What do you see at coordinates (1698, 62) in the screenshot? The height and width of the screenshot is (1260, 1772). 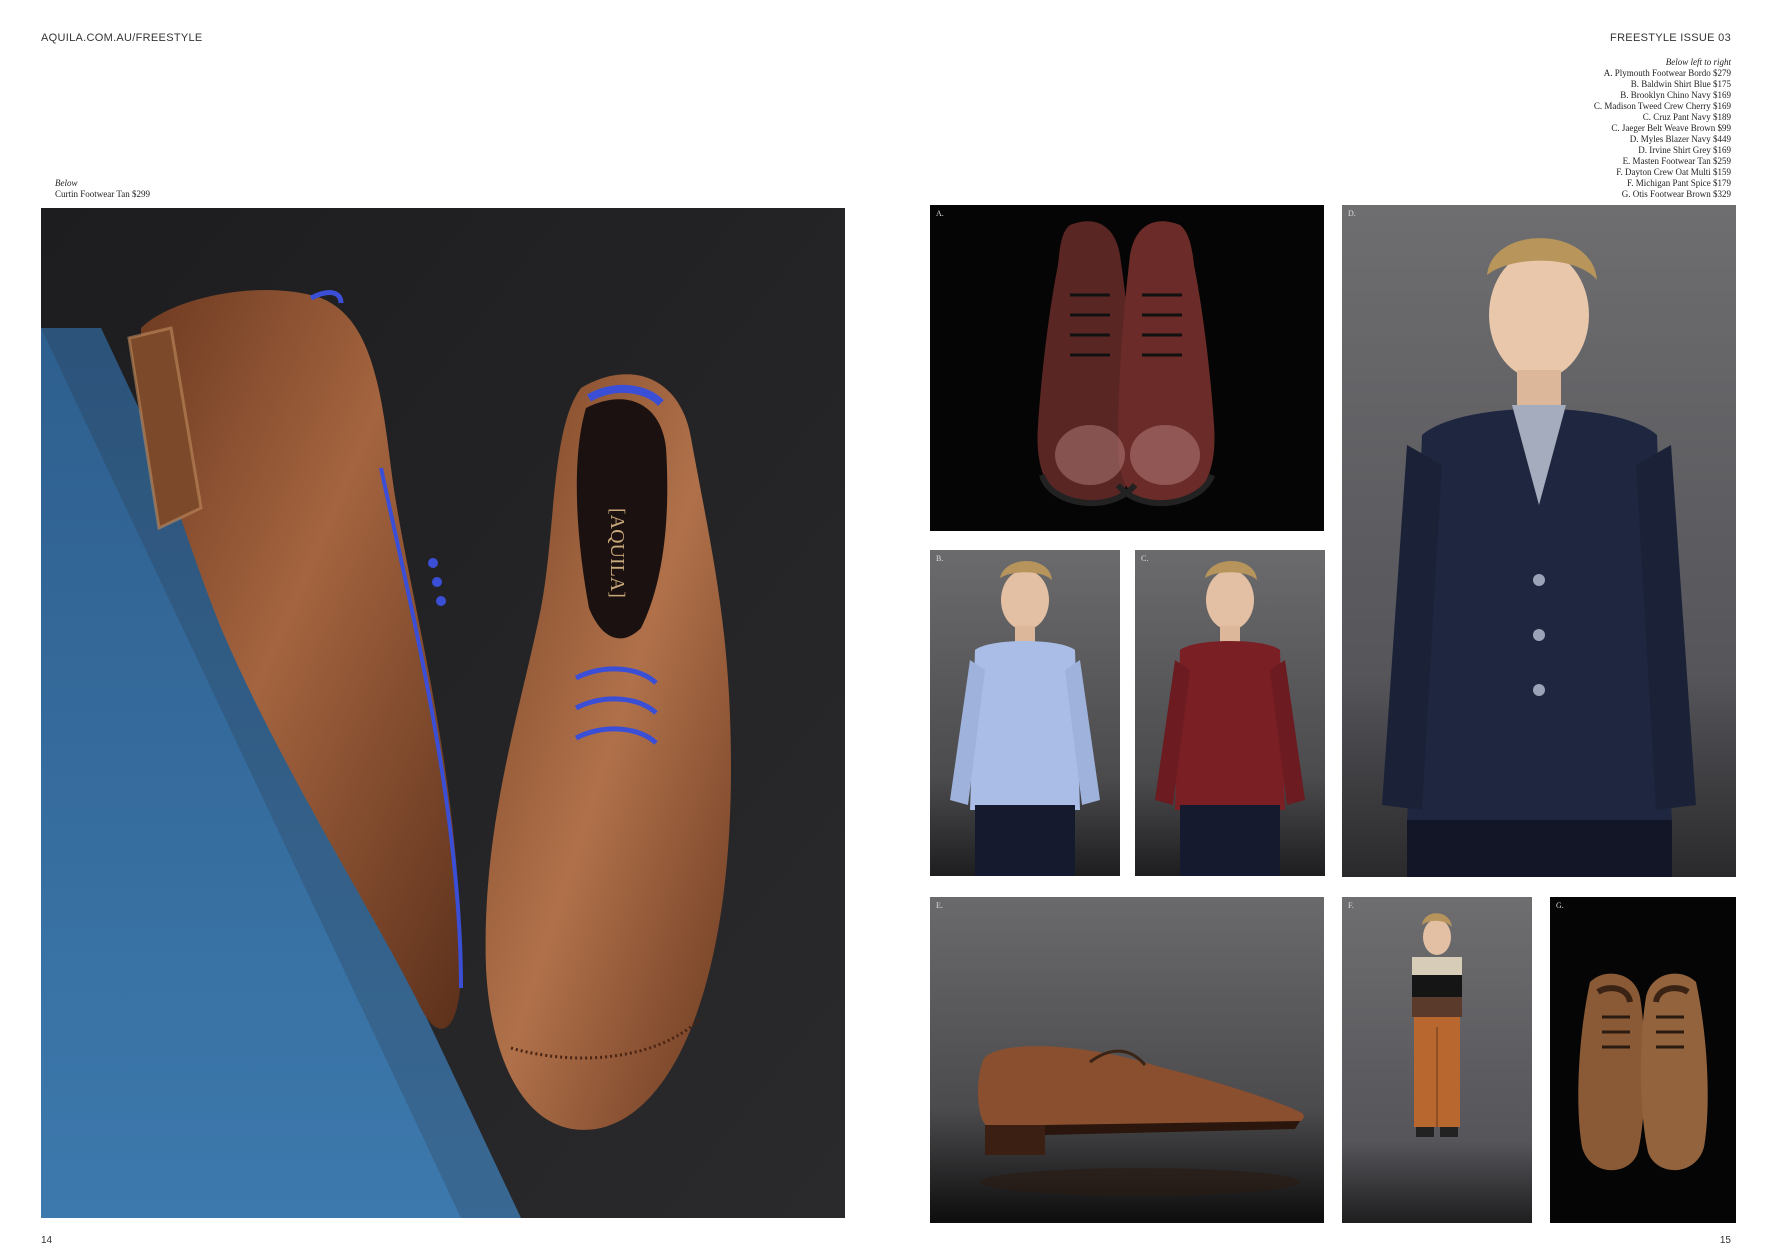 I see `credits-intro: Below left to right` at bounding box center [1698, 62].